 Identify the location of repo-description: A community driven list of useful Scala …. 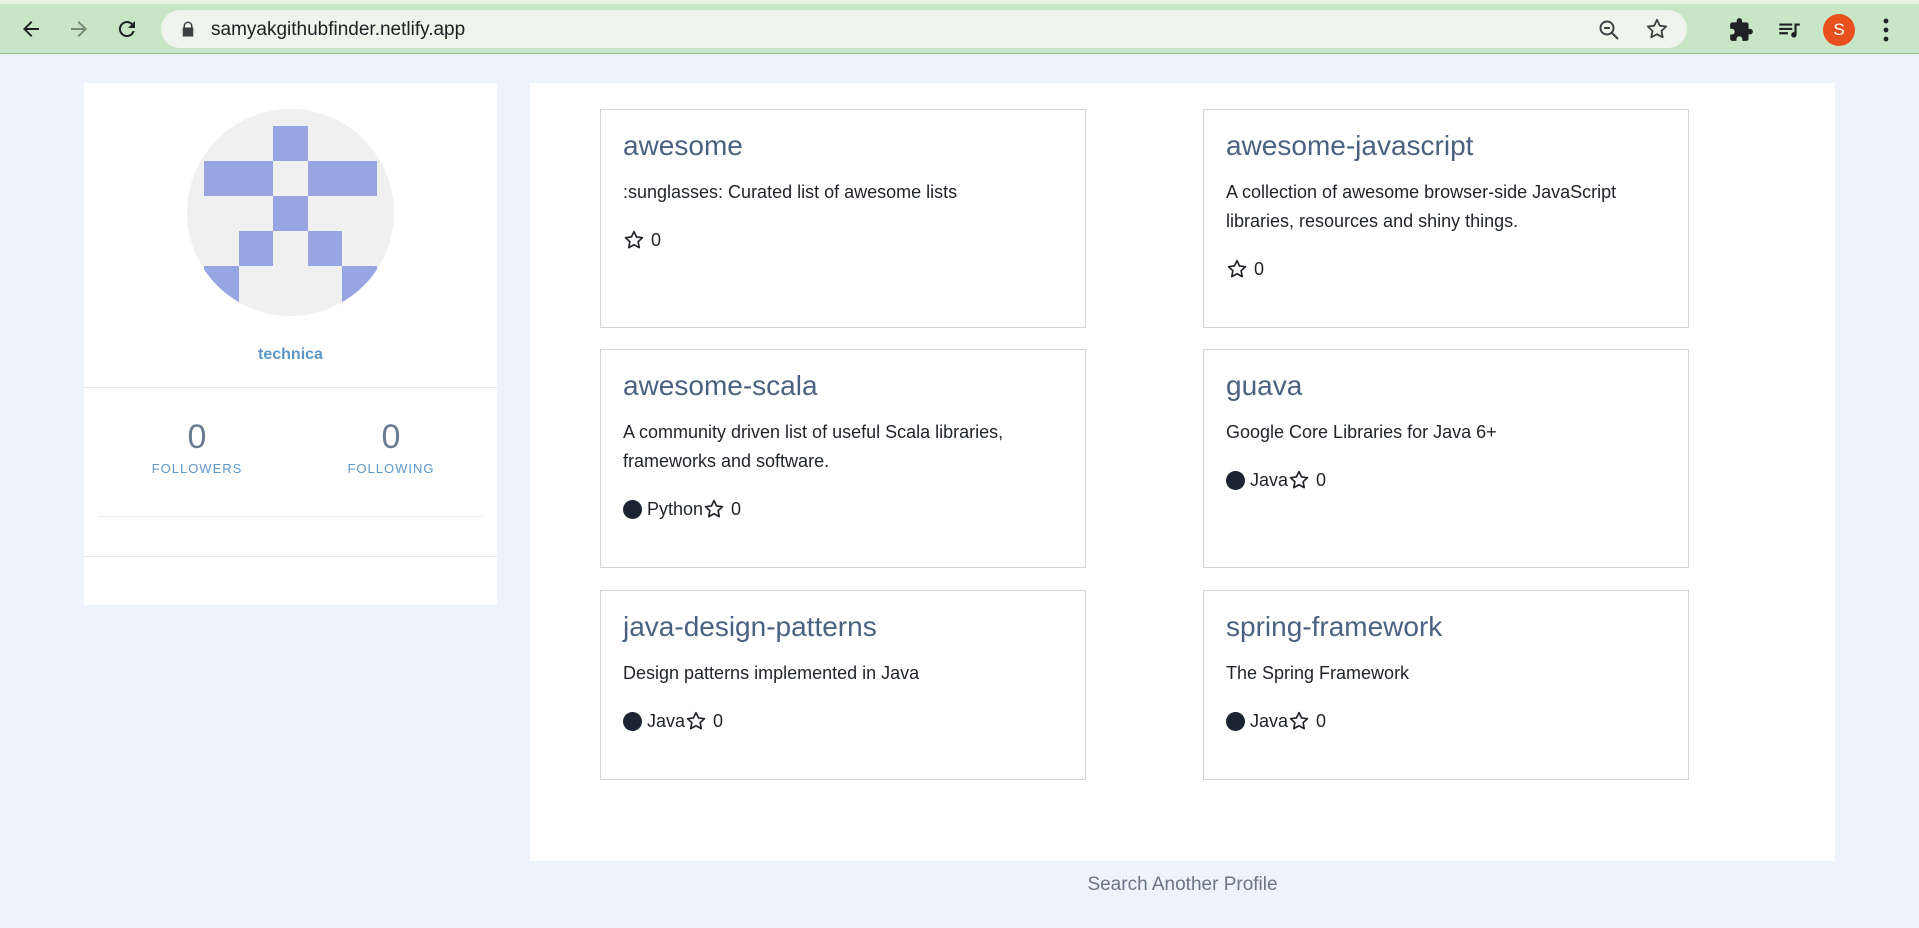
(813, 446).